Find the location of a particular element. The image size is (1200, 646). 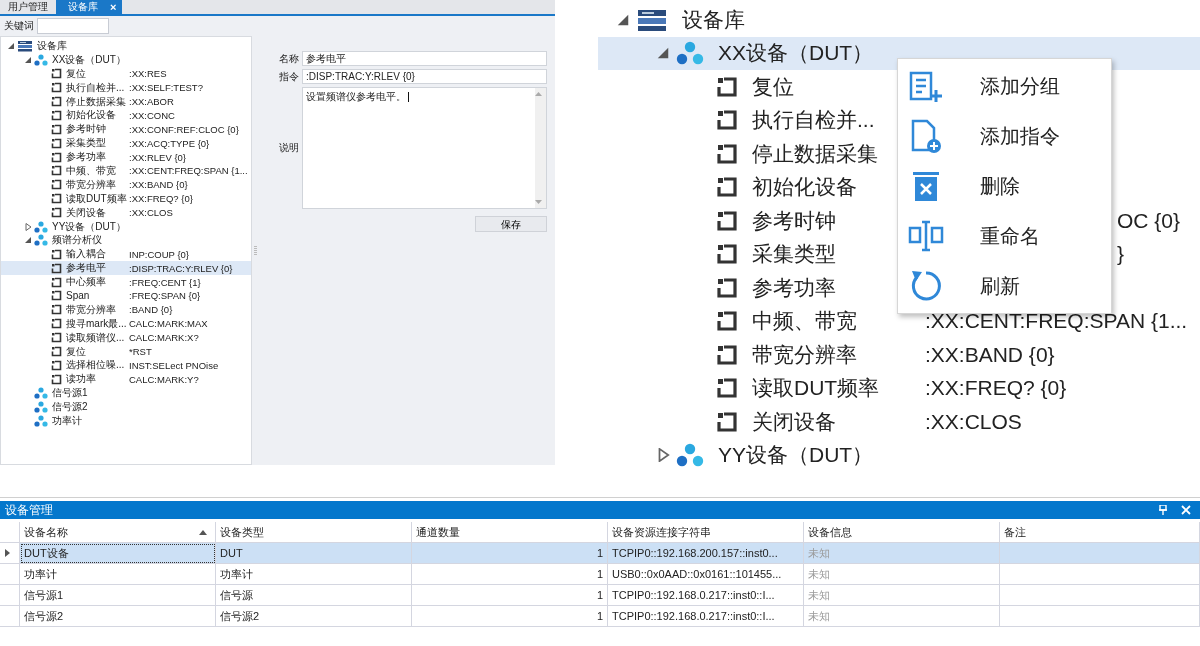

tree-row: 选择相位噪... INST:SELect PNOise is located at coordinates (126, 365).